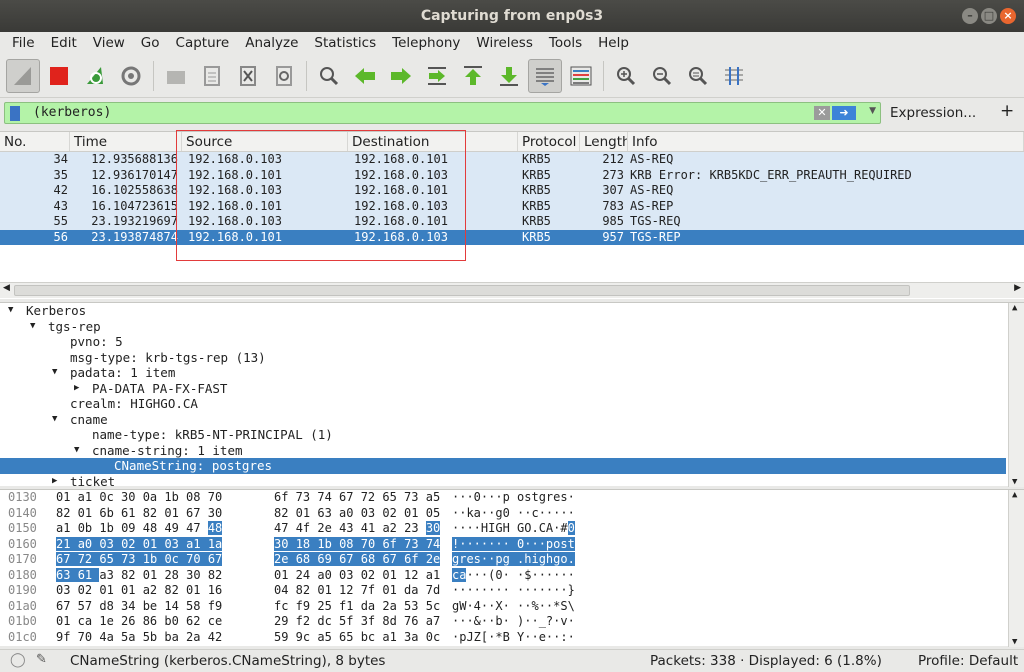 This screenshot has height=672, width=1024. Describe the element at coordinates (131, 76) in the screenshot. I see `capture-options-icon` at that location.